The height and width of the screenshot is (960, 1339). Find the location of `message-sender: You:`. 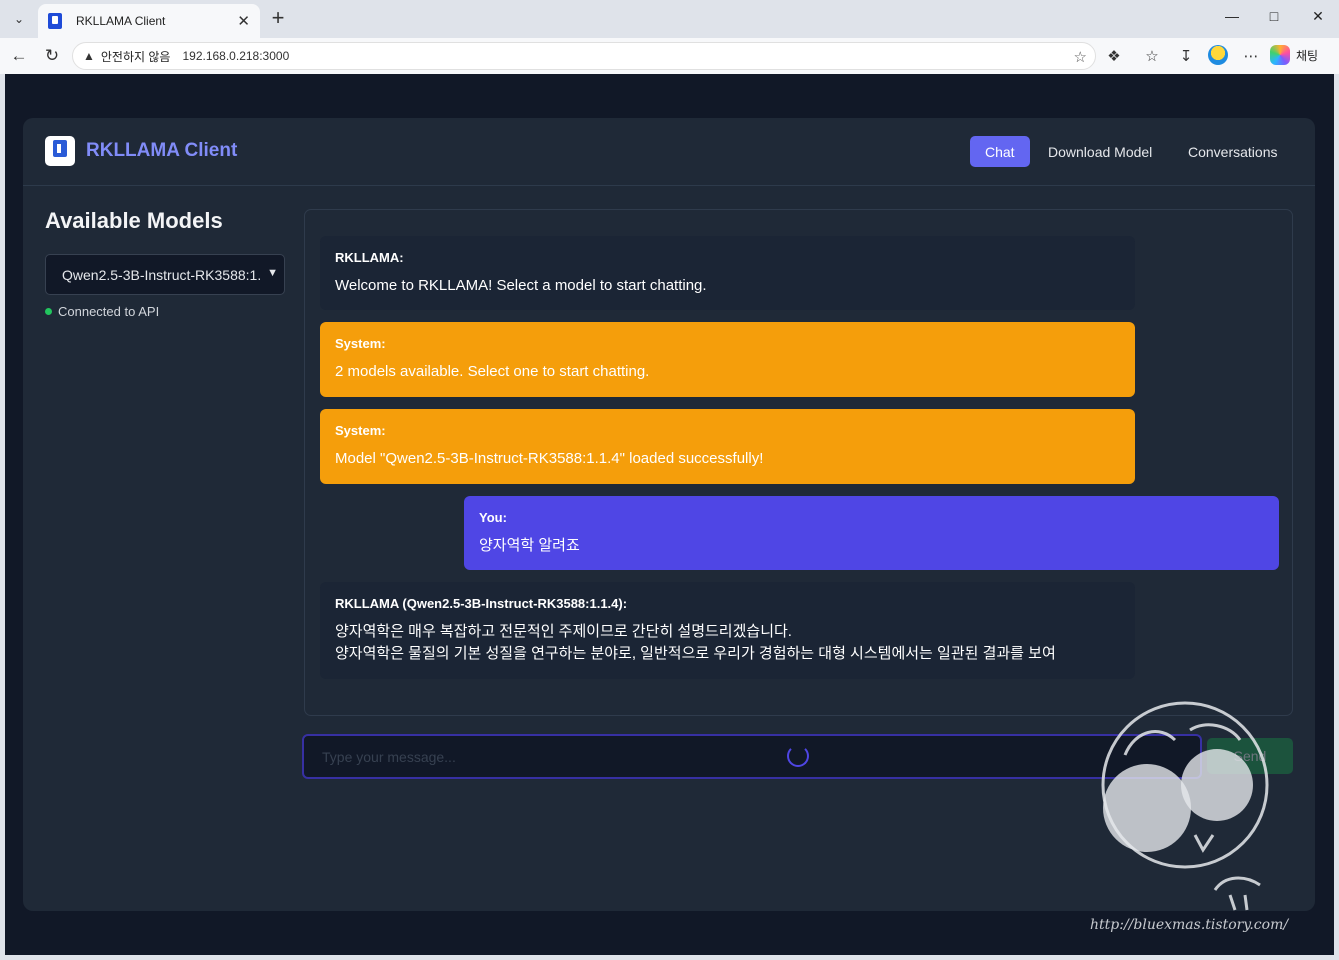

message-sender: You: is located at coordinates (493, 517).